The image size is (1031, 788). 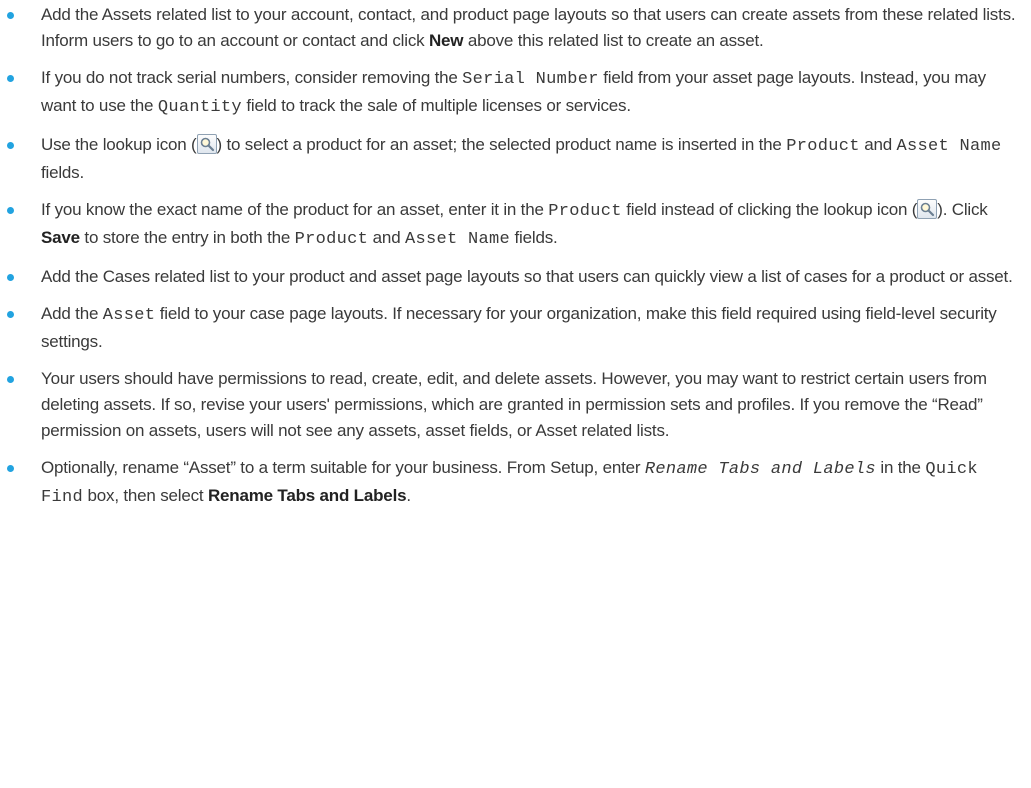 I want to click on field-name: Quantity, so click(x=199, y=107).